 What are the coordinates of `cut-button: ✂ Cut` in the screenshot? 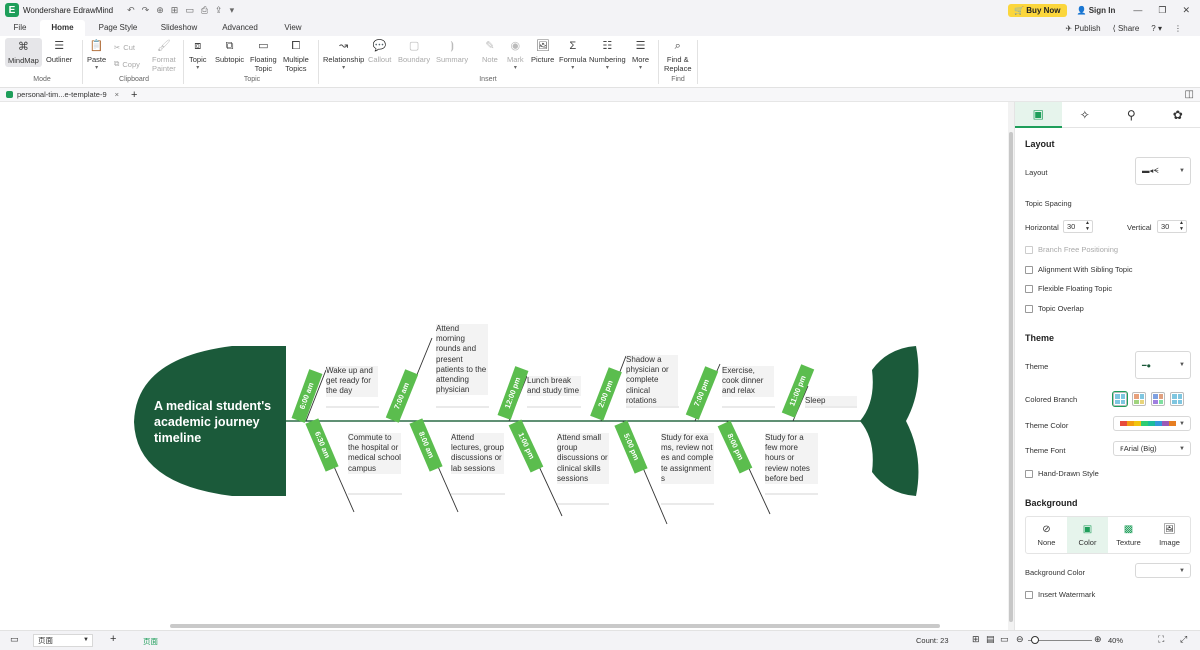 It's located at (124, 47).